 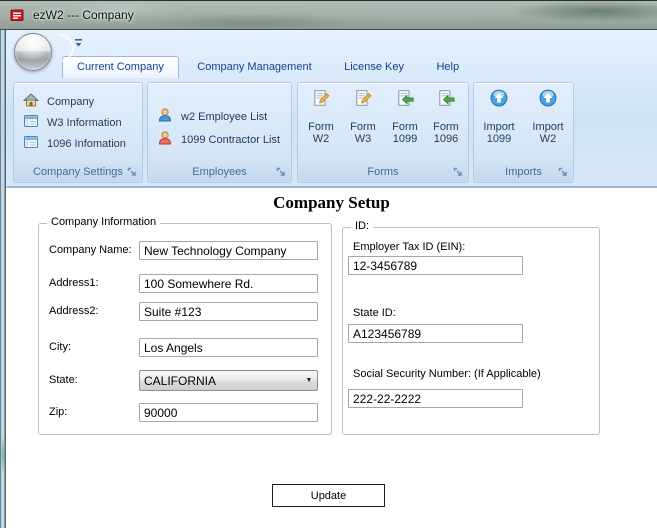 What do you see at coordinates (328, 495) in the screenshot?
I see `update-button: Update` at bounding box center [328, 495].